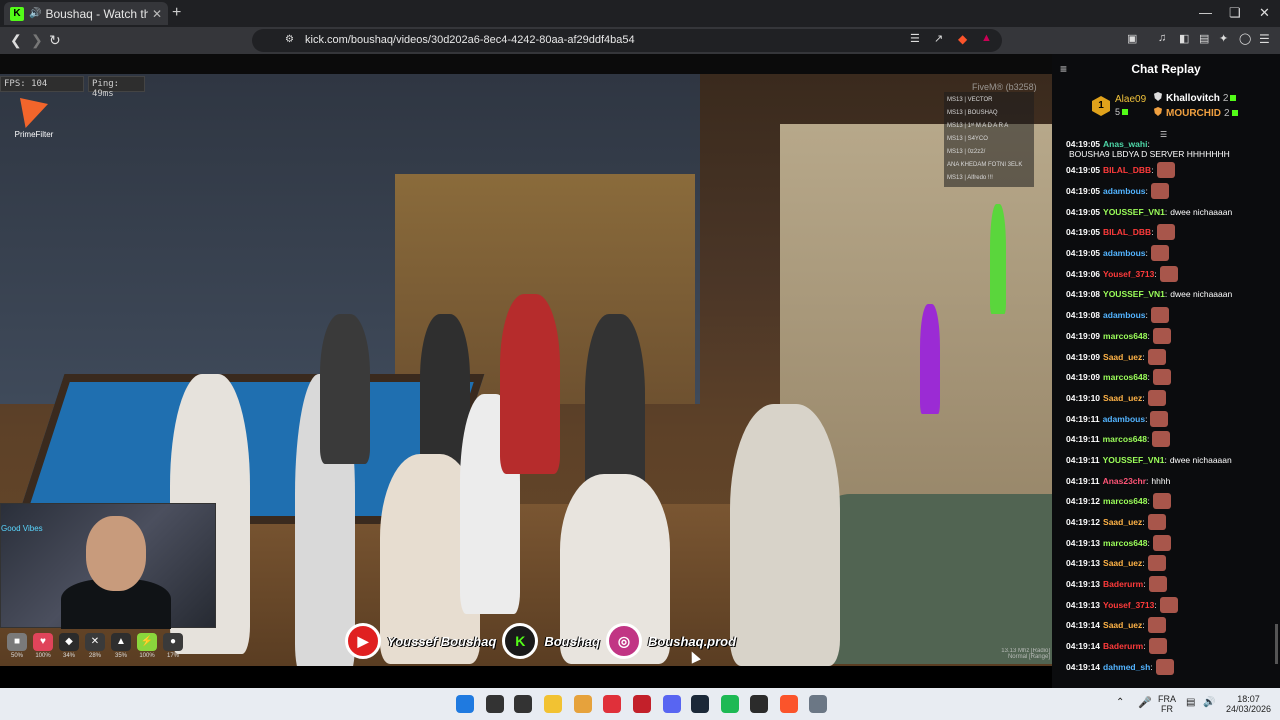 The image size is (1280, 720). Describe the element at coordinates (1248, 704) in the screenshot. I see `clock: 18:07 24/03/2026` at that location.